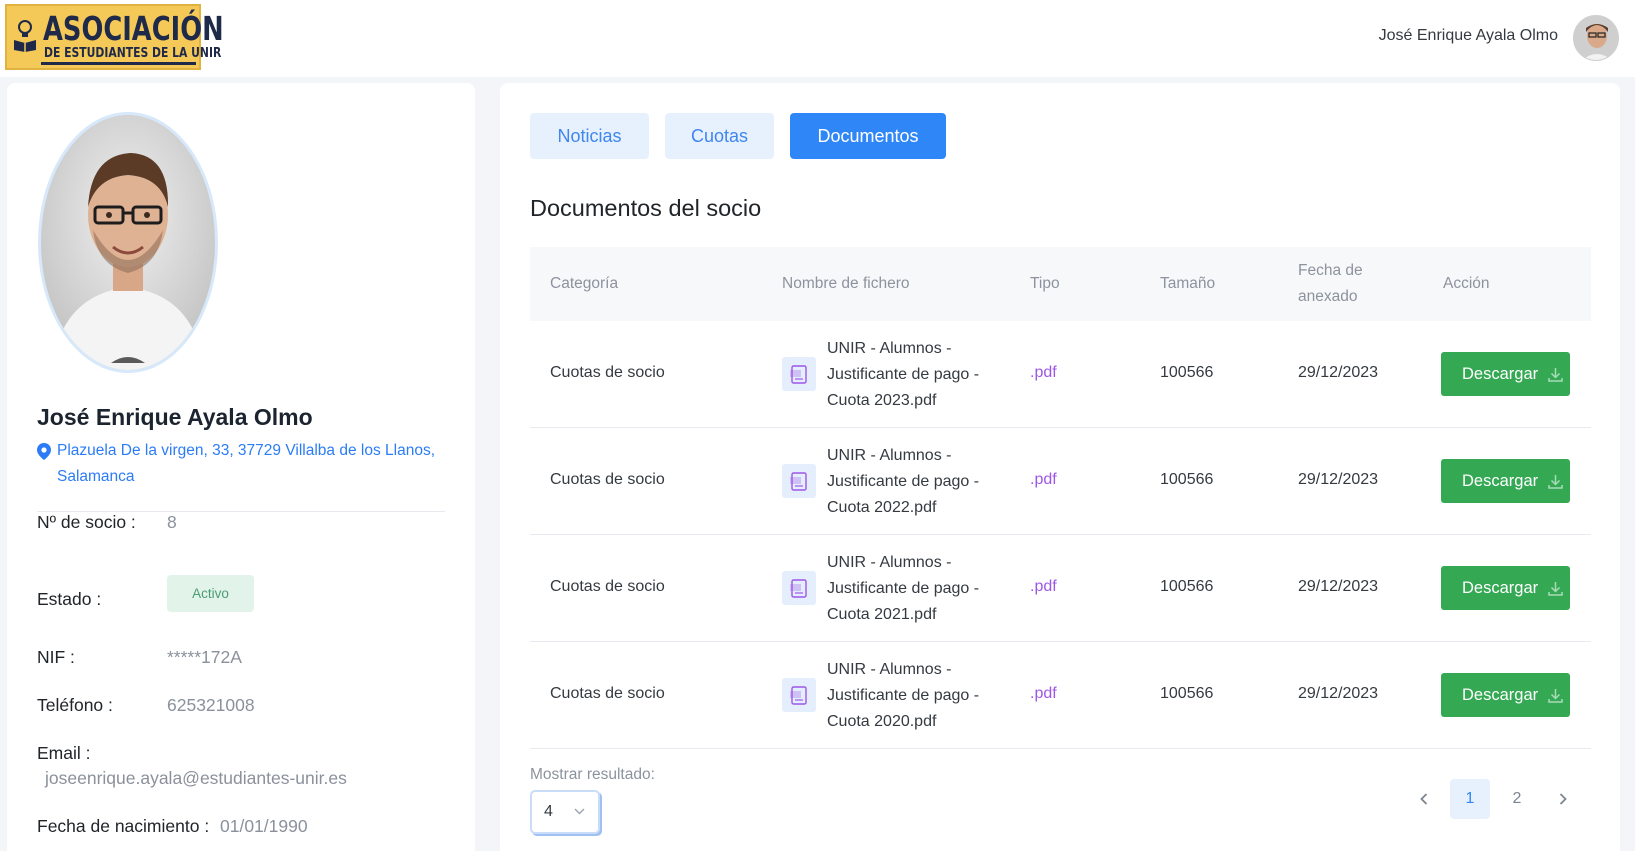  I want to click on header-user-name: José Enrique Ayala Olmo, so click(1468, 36).